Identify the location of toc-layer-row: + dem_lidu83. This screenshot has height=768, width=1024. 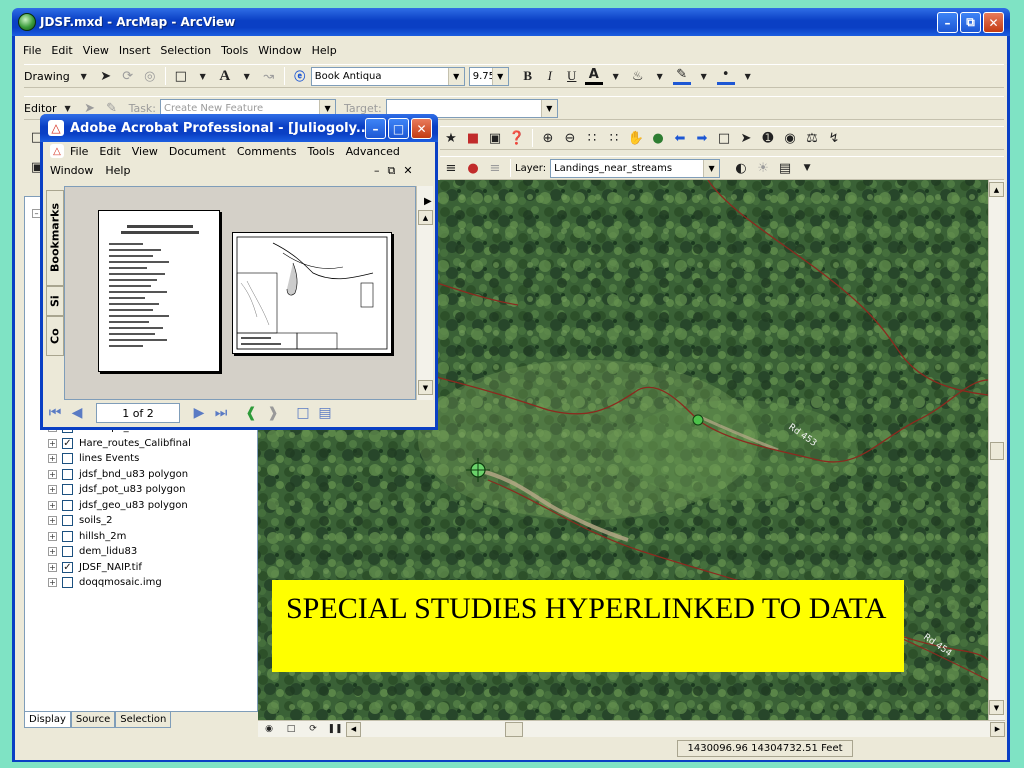
(92, 551).